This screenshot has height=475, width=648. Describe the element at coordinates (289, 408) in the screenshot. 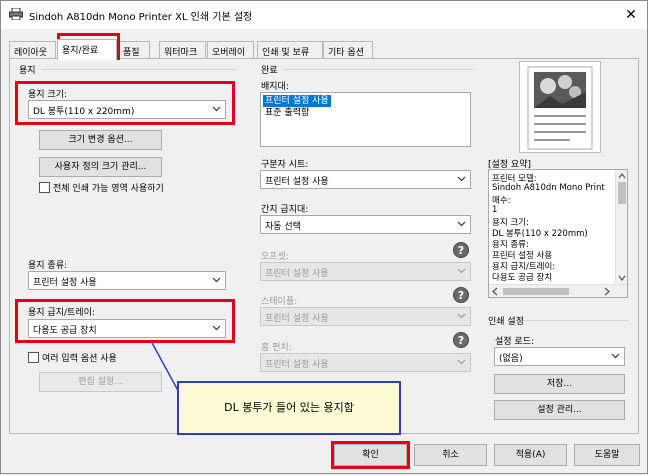

I see `callout-note: DL 봉투가 들어 있는 용지함` at that location.